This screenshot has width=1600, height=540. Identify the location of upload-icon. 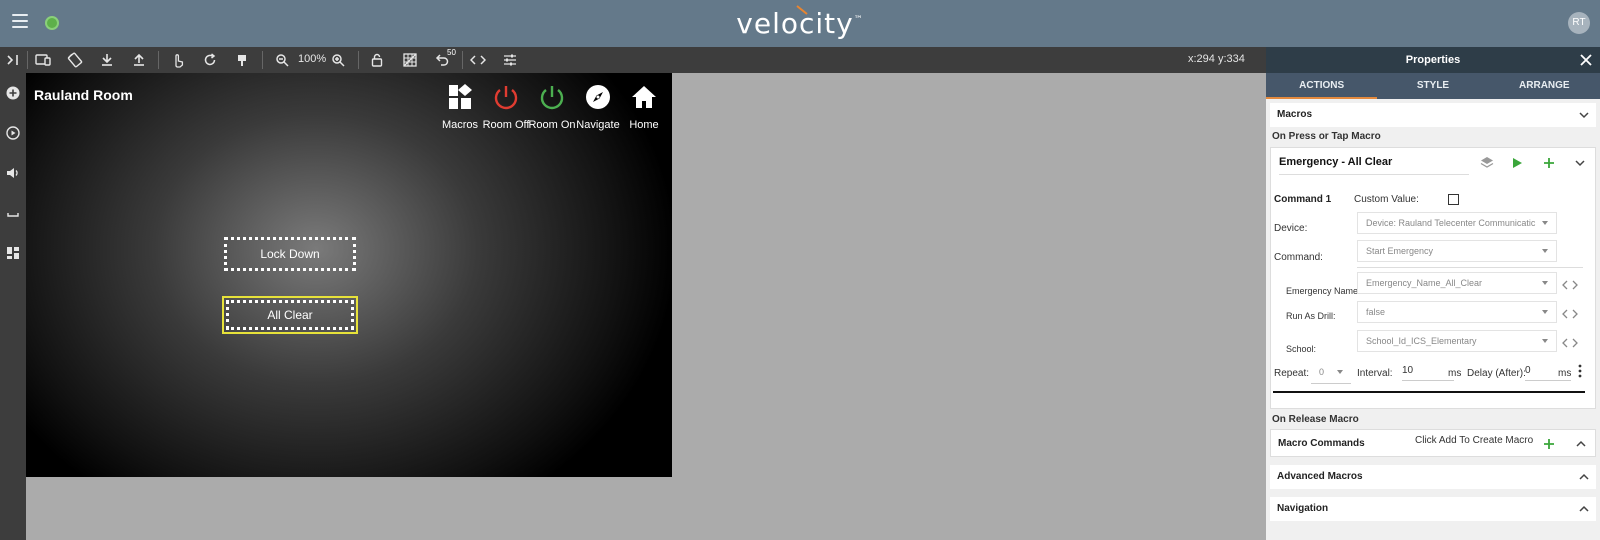
(139, 60).